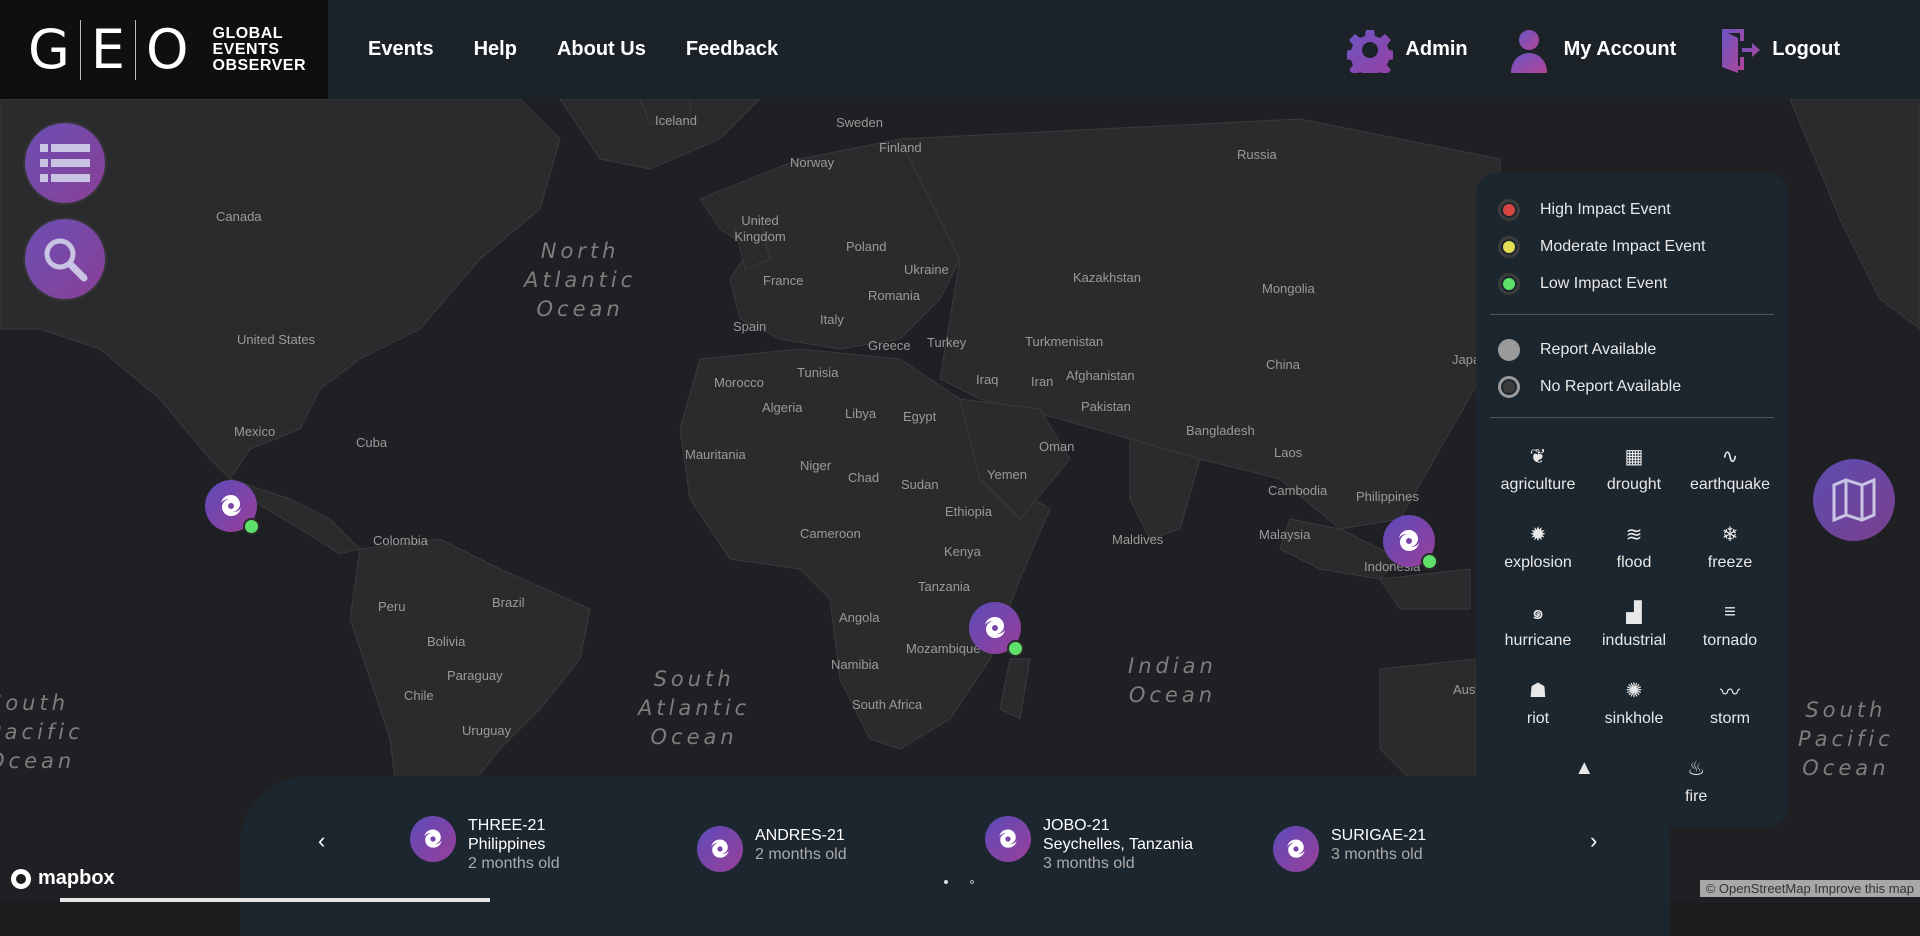 Image resolution: width=1920 pixels, height=936 pixels. What do you see at coordinates (1410, 542) in the screenshot?
I see `event-marker-three` at bounding box center [1410, 542].